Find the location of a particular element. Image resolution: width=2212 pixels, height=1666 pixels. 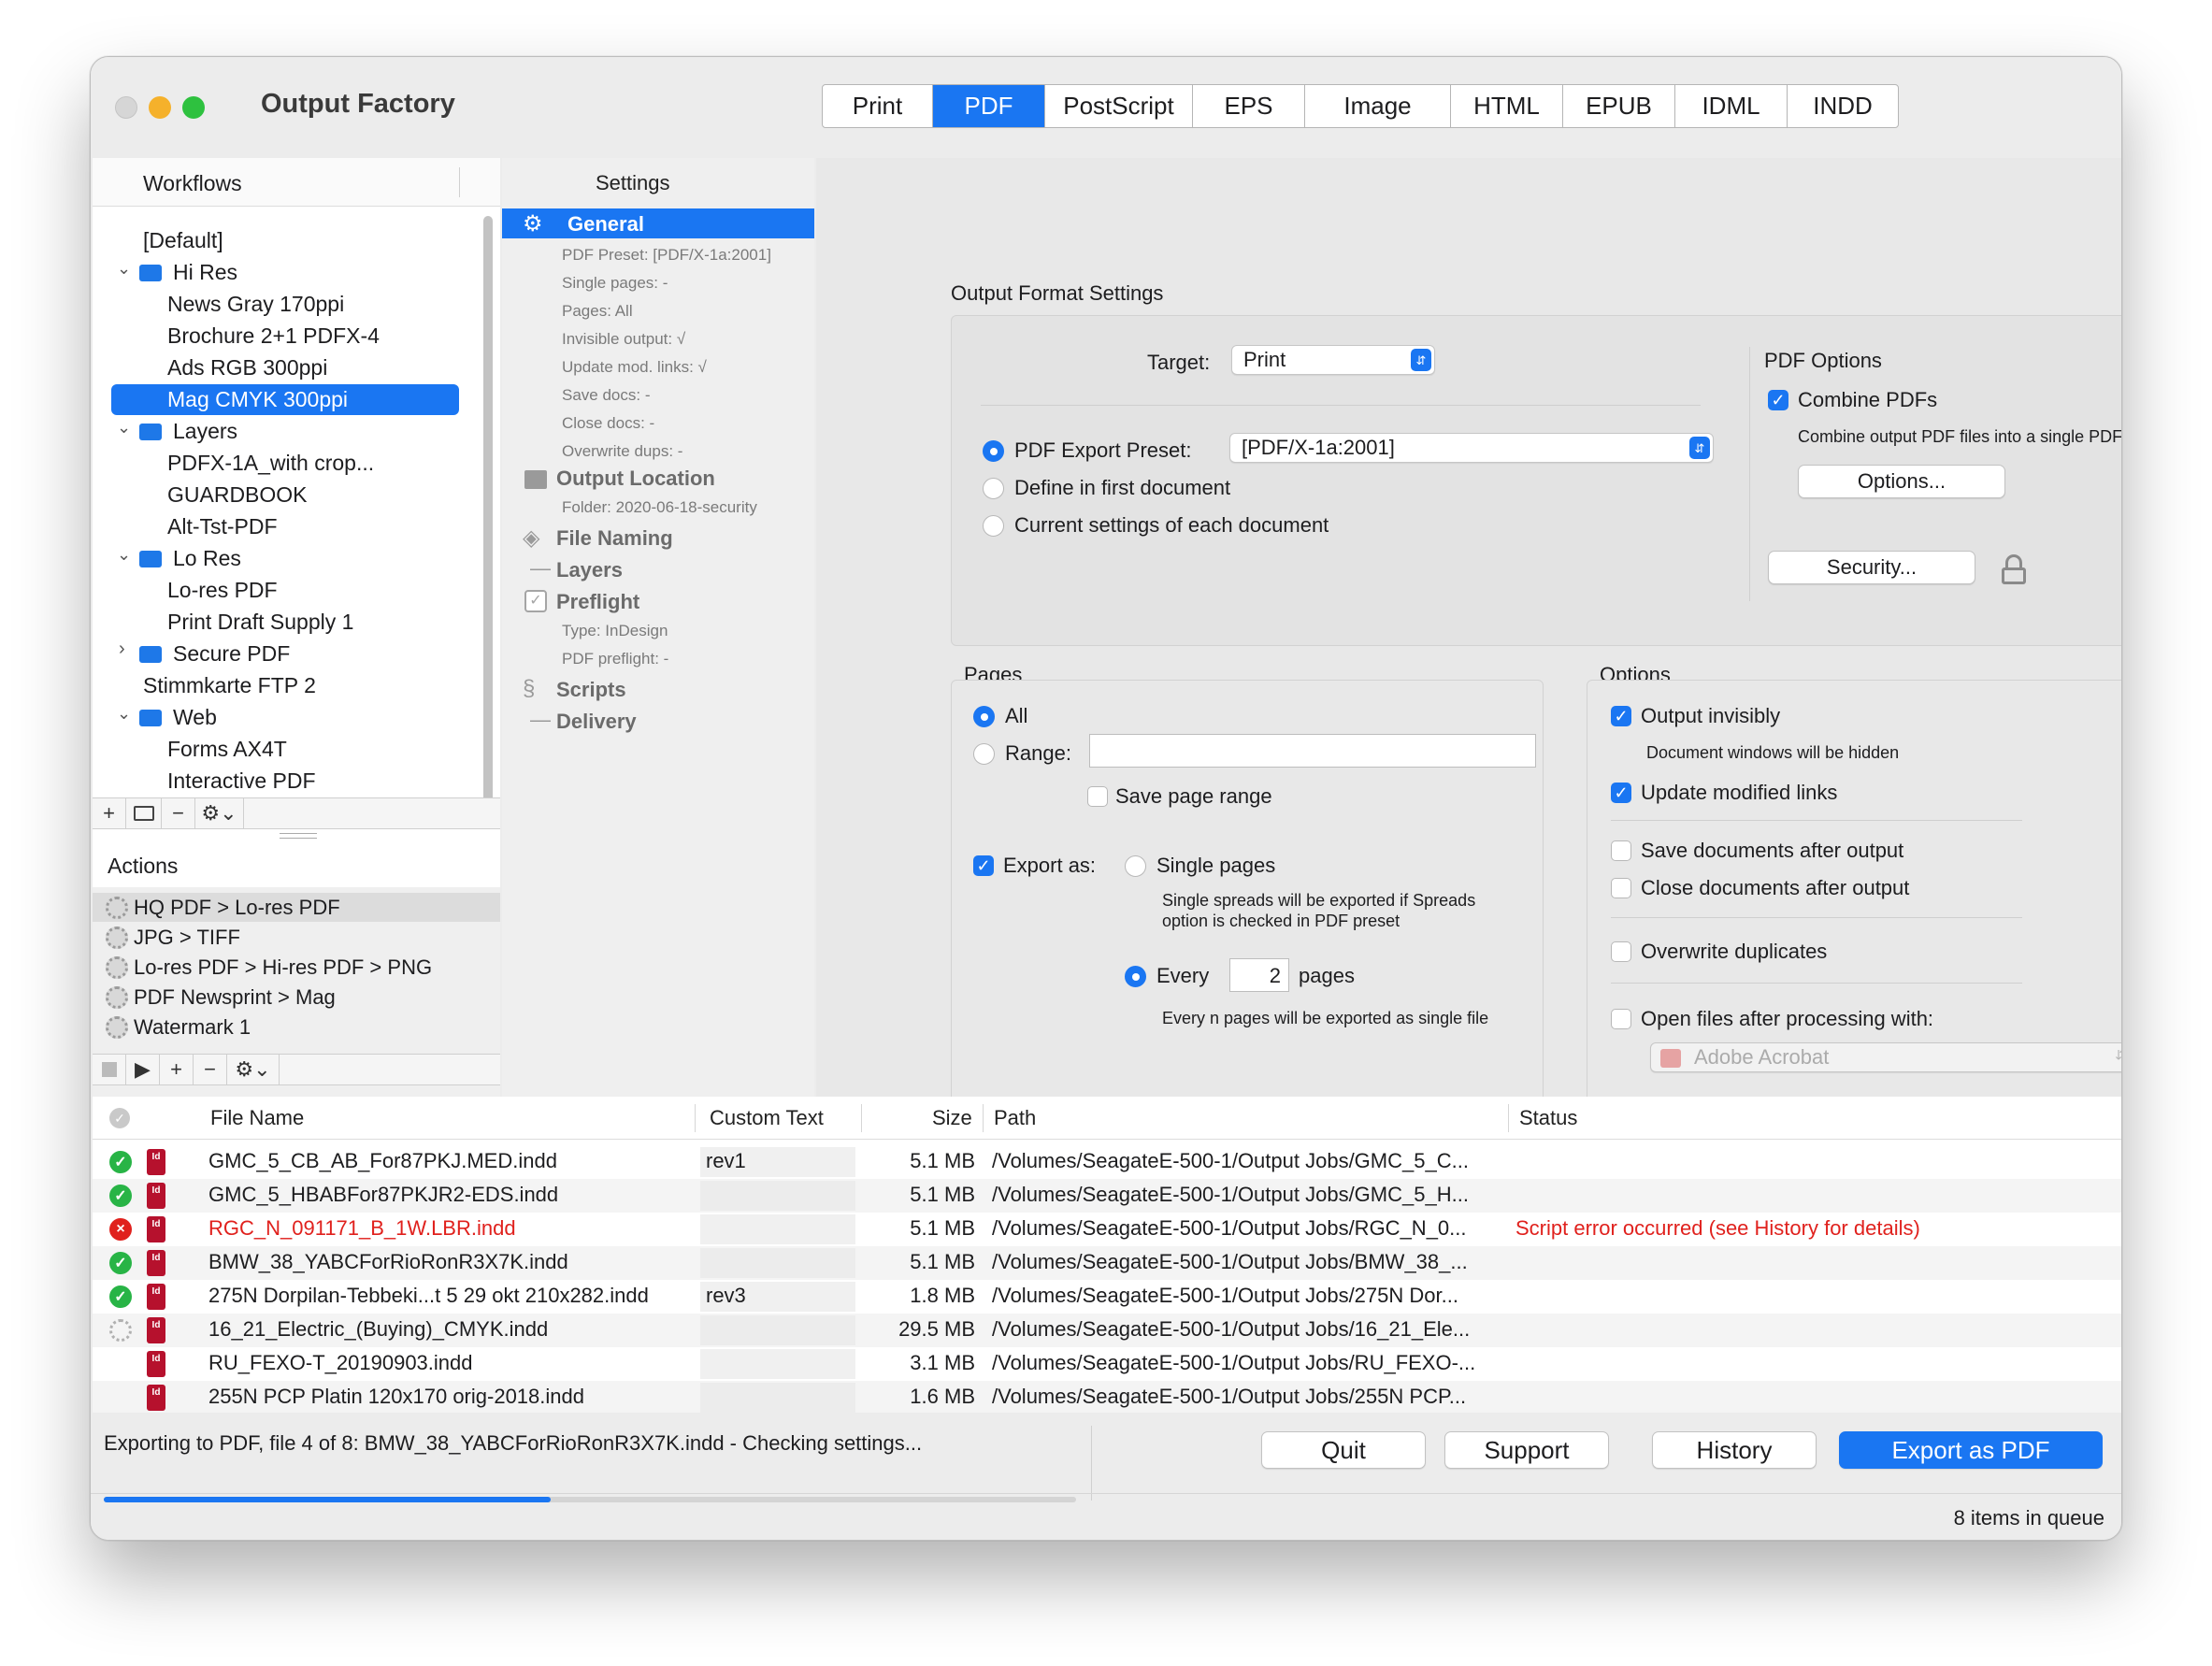

settings-layers-item: Layers is located at coordinates (589, 570).